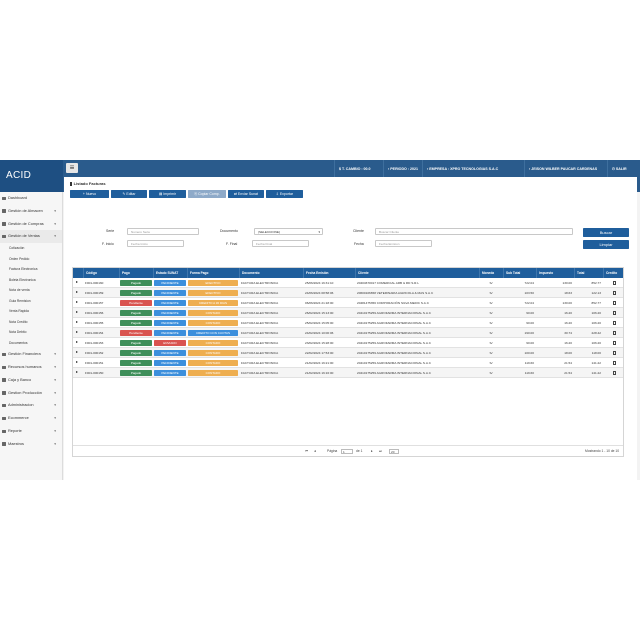 Image resolution: width=640 pixels, height=640 pixels. What do you see at coordinates (417, 273) in the screenshot?
I see `column-header: Cliente` at bounding box center [417, 273].